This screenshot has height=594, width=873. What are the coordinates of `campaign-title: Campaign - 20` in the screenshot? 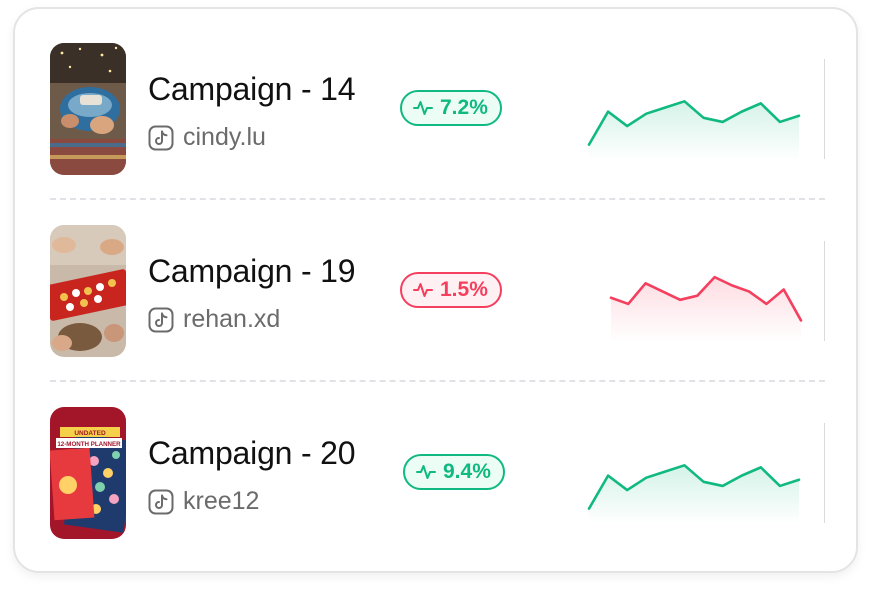 It's located at (251, 453).